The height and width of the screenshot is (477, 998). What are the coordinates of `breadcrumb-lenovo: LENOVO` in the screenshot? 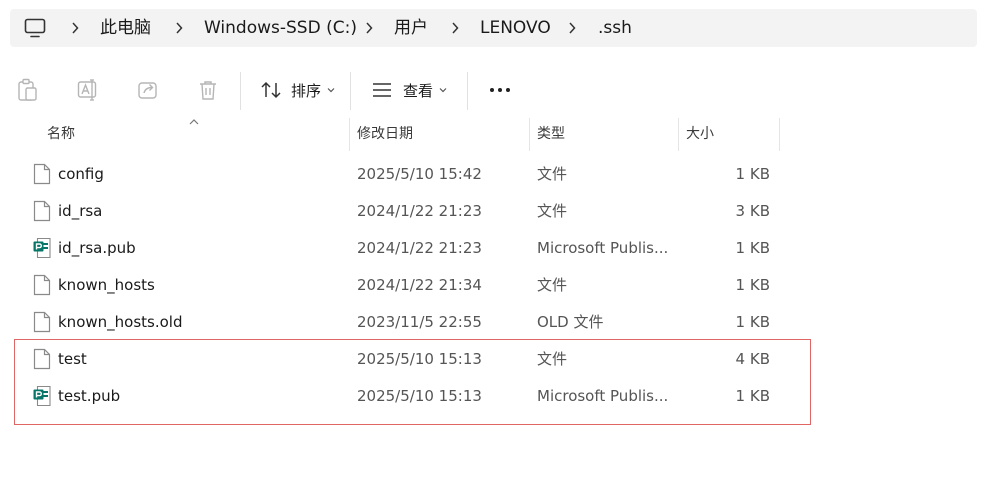 It's located at (515, 28).